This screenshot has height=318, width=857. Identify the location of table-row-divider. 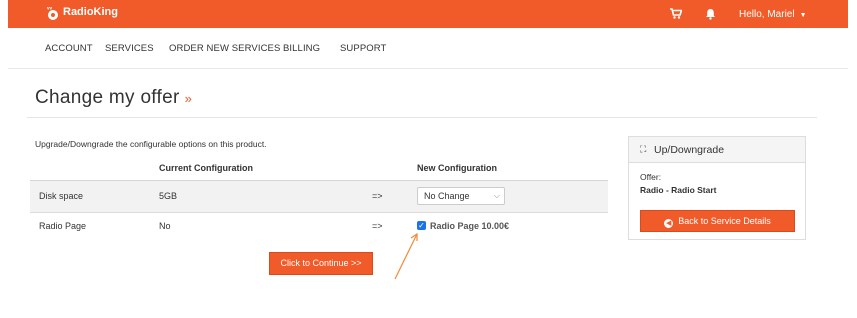
(319, 212).